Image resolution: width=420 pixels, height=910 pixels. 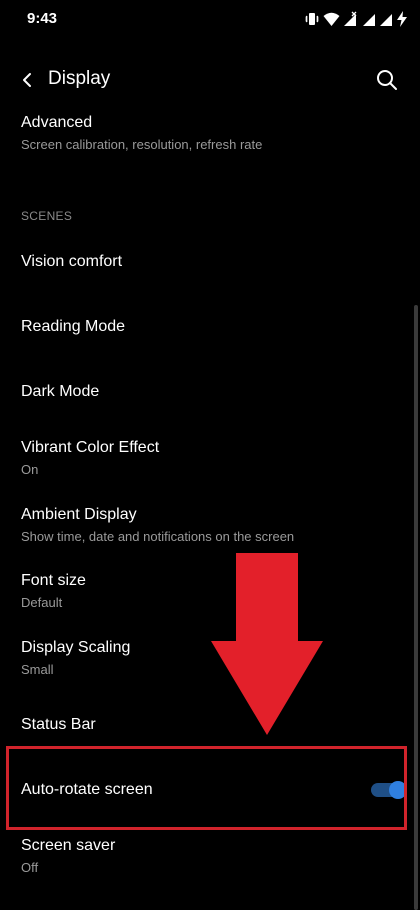 I want to click on item-title: Status Bar, so click(x=58, y=724).